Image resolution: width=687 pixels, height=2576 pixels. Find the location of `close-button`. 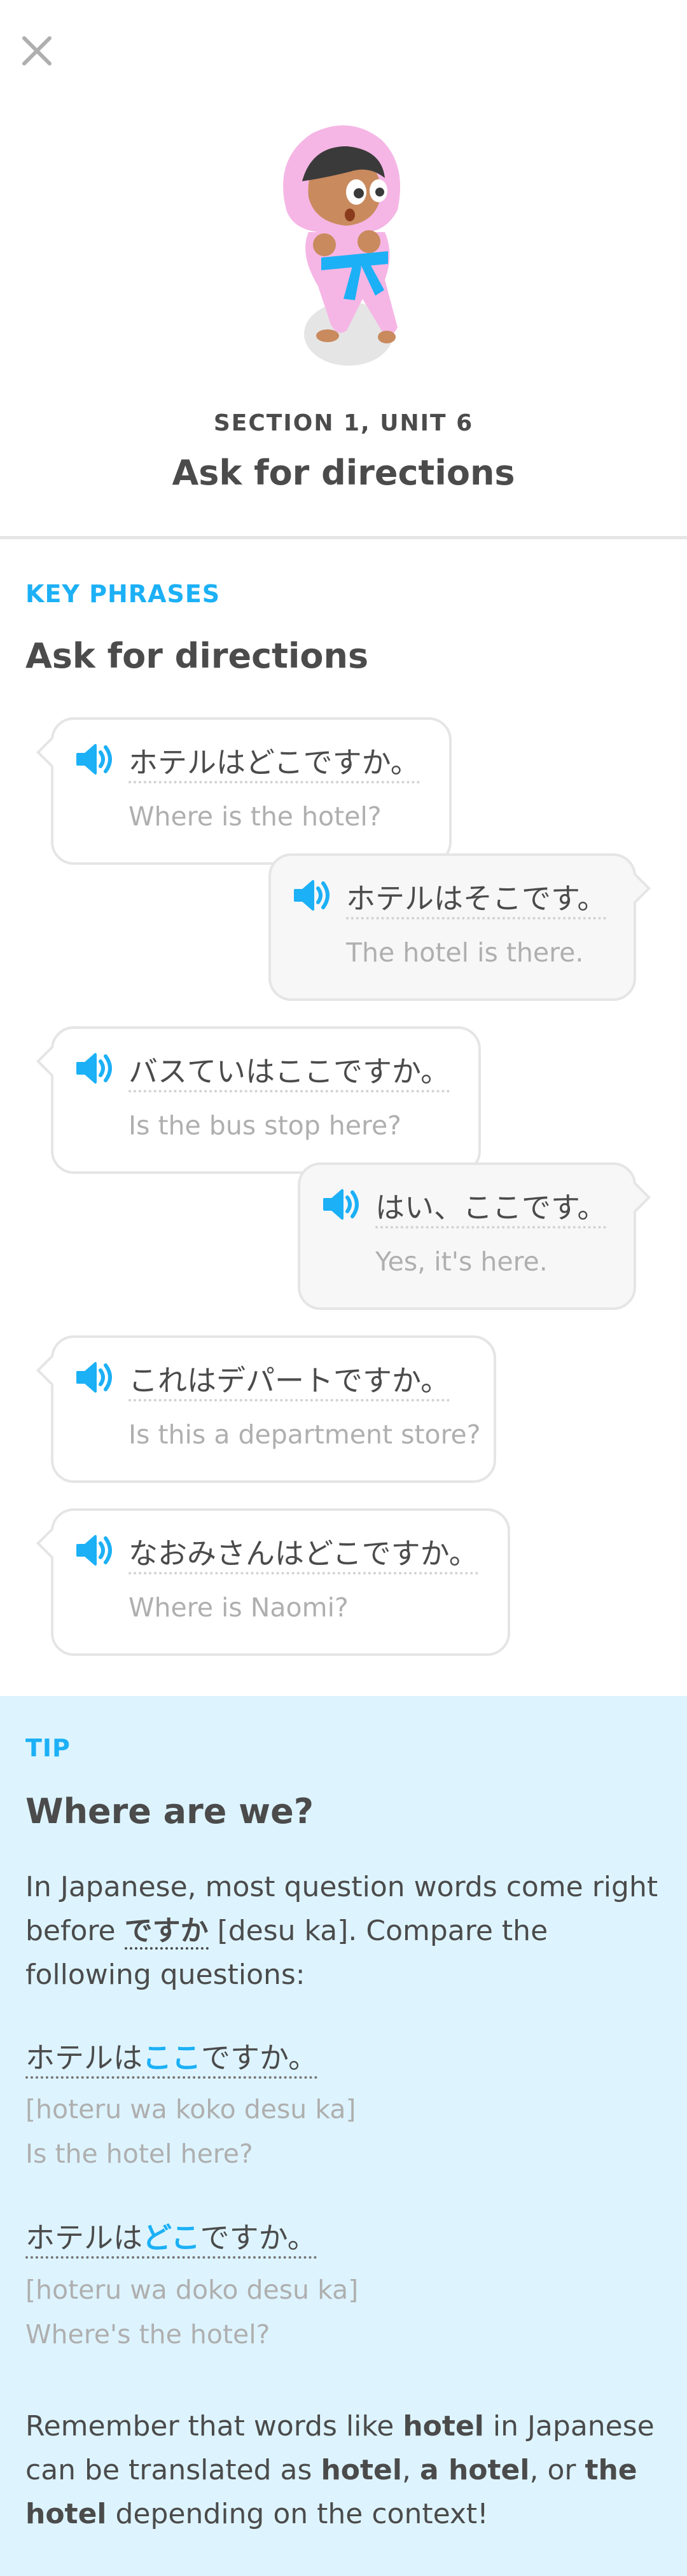

close-button is located at coordinates (37, 51).